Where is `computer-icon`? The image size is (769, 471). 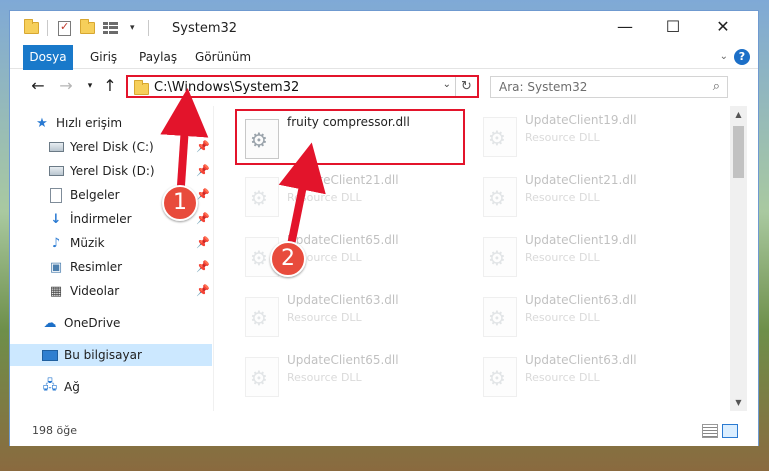 computer-icon is located at coordinates (50, 355).